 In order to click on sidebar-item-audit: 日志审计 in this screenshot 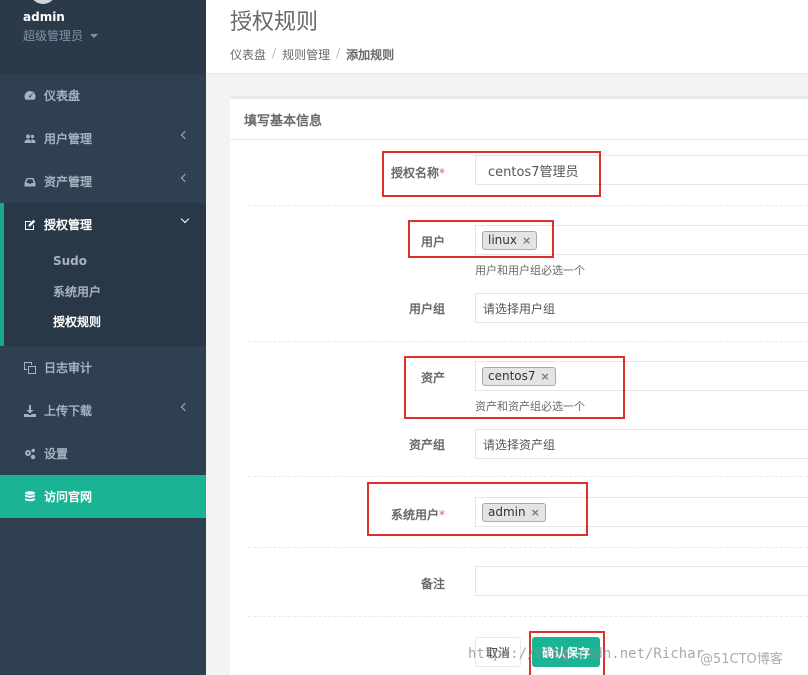, I will do `click(103, 367)`.